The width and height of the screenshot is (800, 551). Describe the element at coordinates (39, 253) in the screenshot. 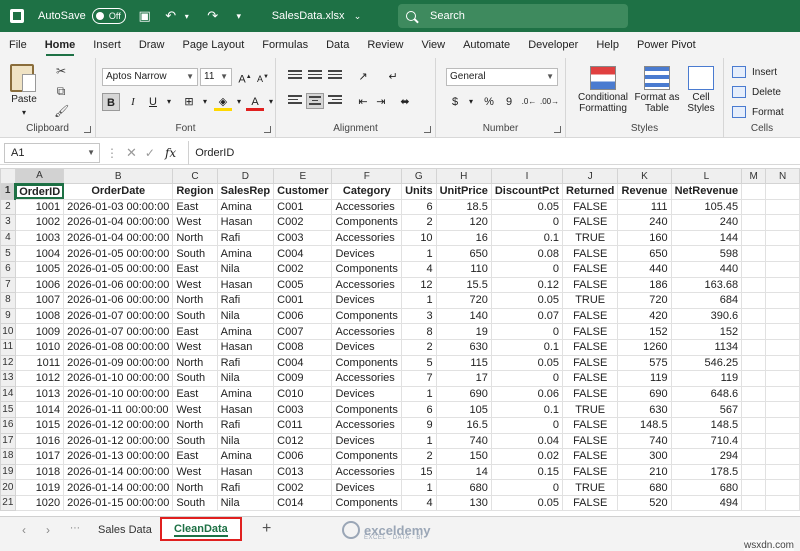

I see `data-cell: 1004` at that location.